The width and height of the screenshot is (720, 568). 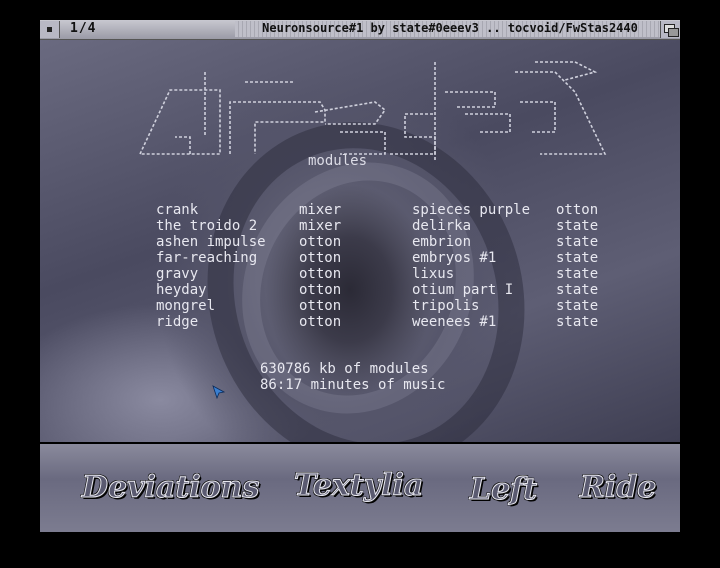 What do you see at coordinates (386, 242) in the screenshot?
I see `list-item: ashen impulse otton embrion state` at bounding box center [386, 242].